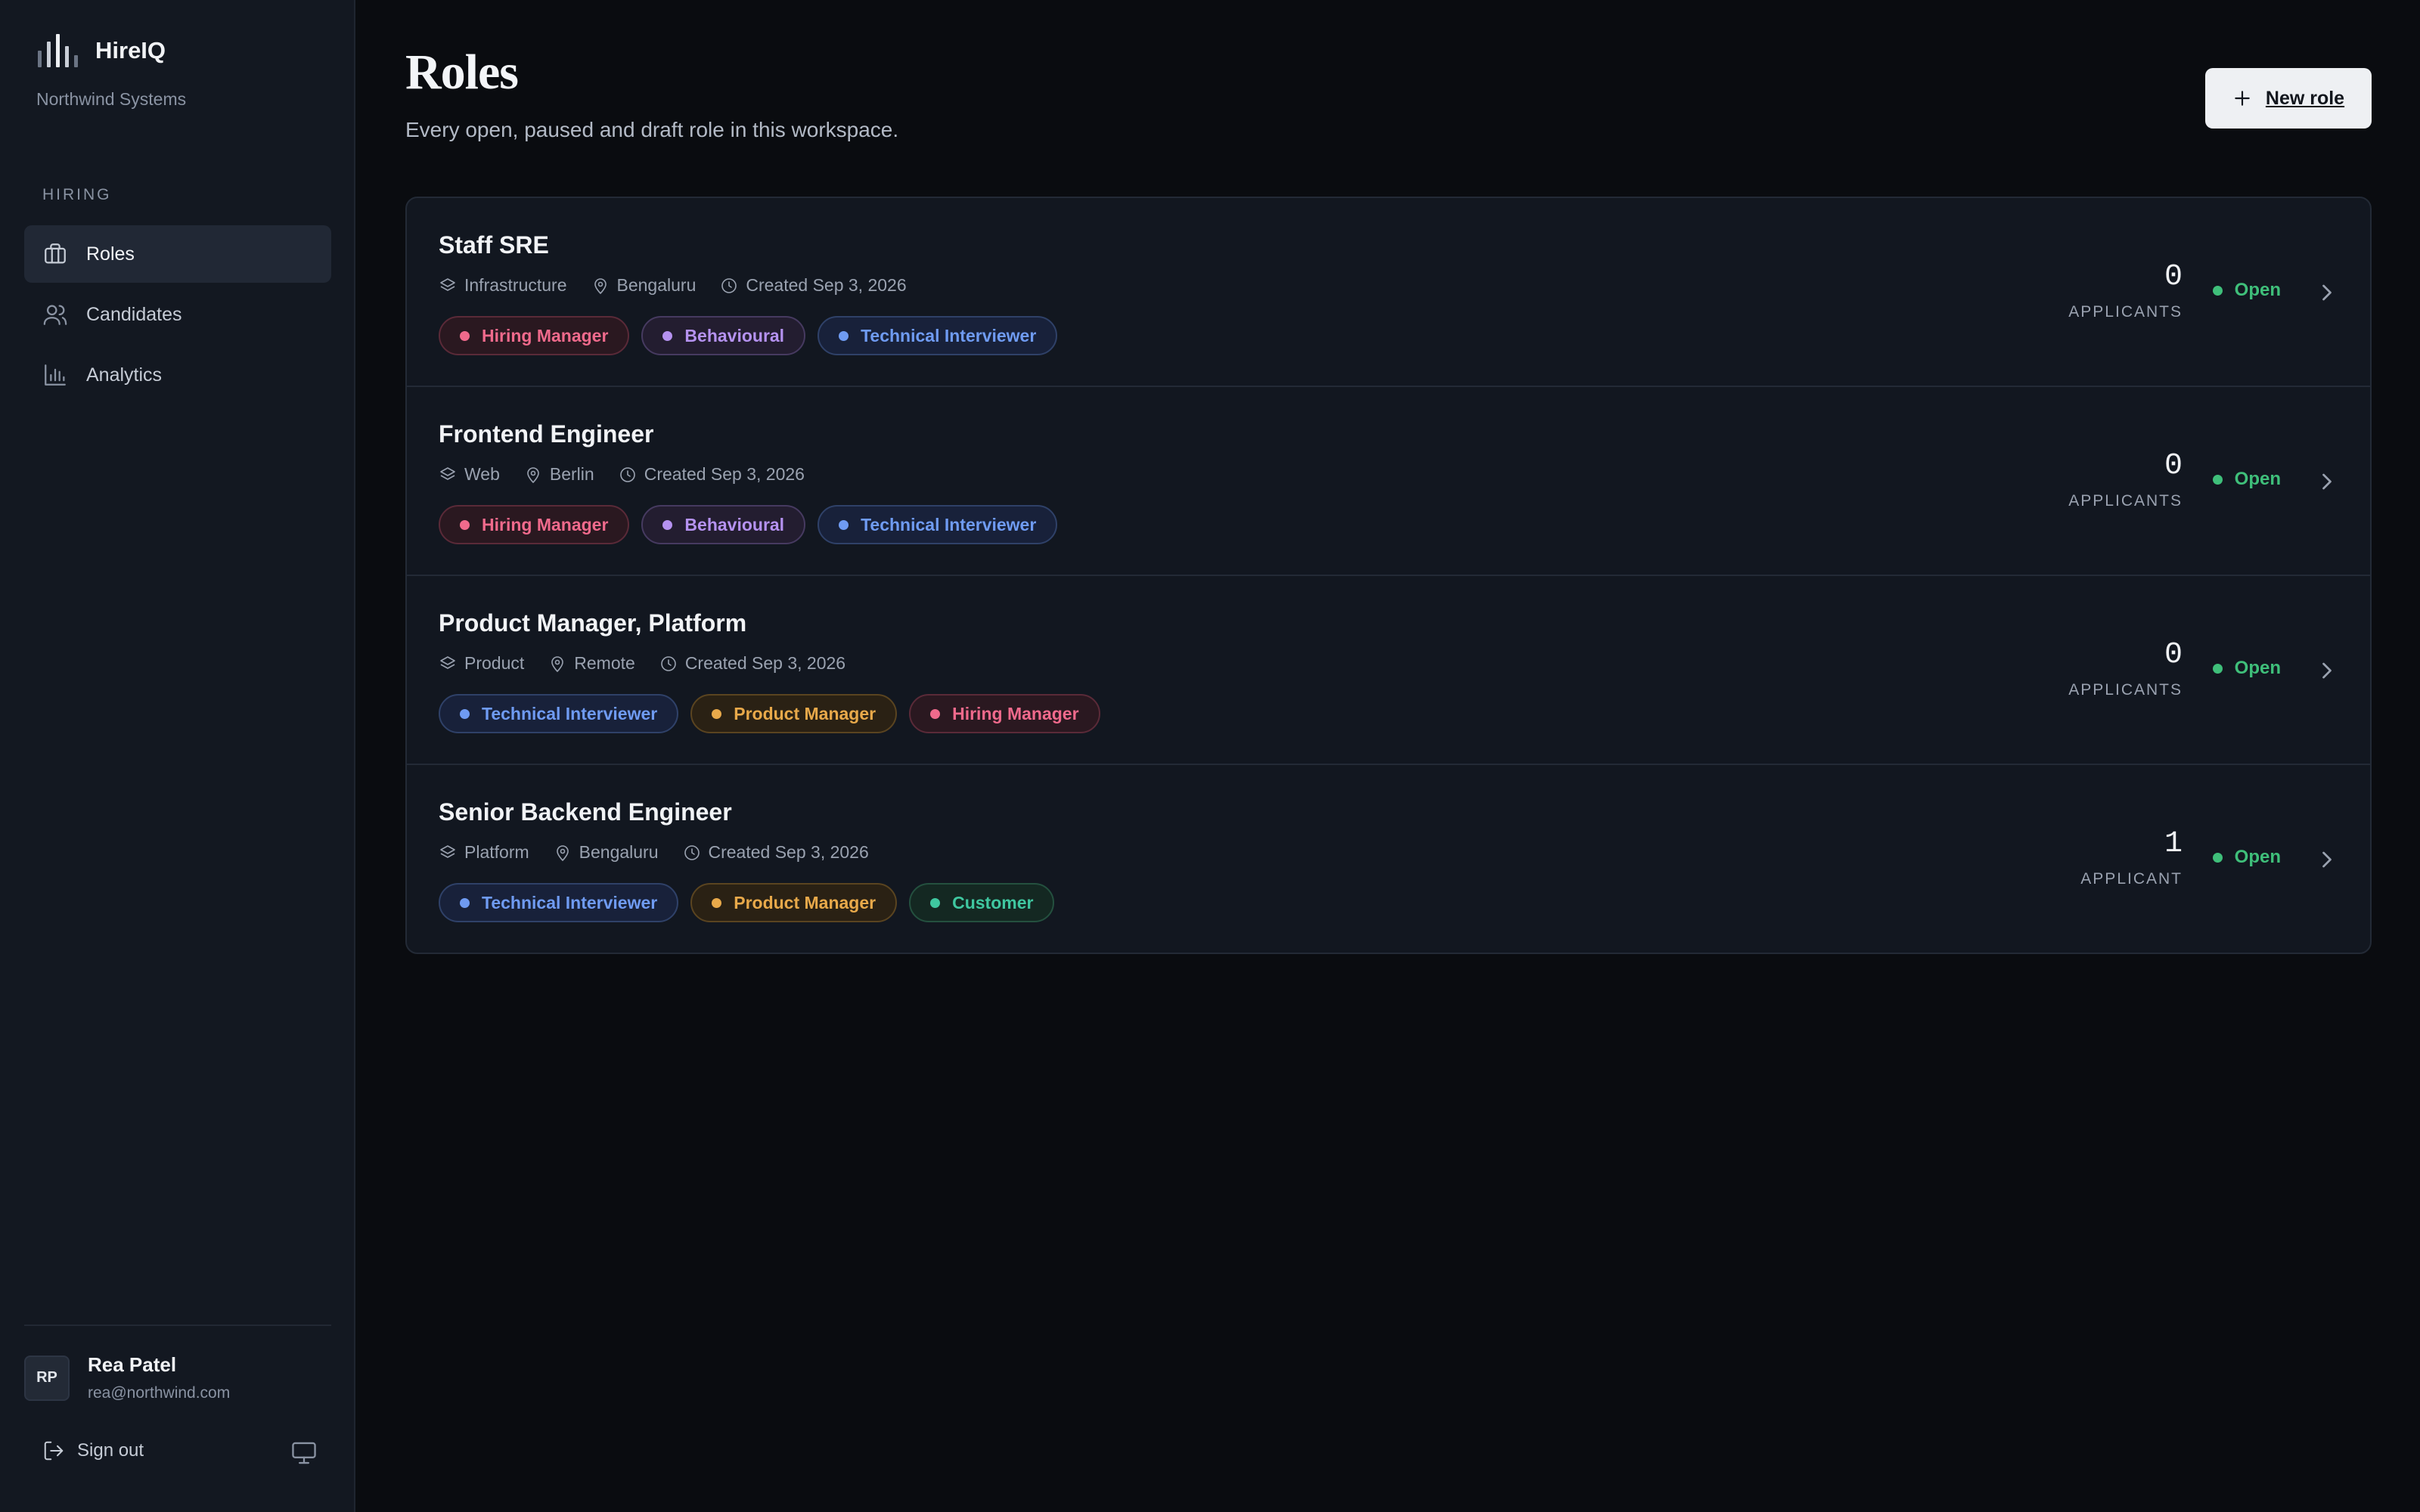  I want to click on role-team: Infrastructure, so click(503, 285).